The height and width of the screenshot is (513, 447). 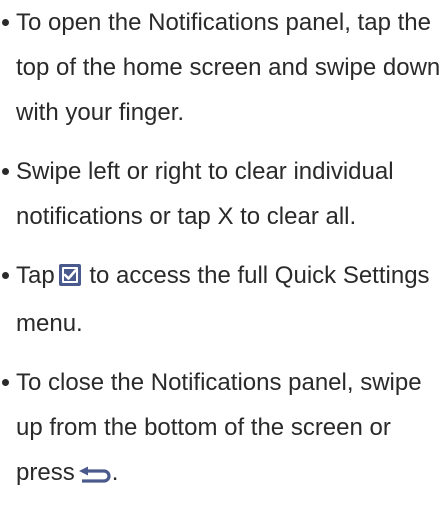 I want to click on item-text-line: notifications or tap X to clear all., so click(x=186, y=216).